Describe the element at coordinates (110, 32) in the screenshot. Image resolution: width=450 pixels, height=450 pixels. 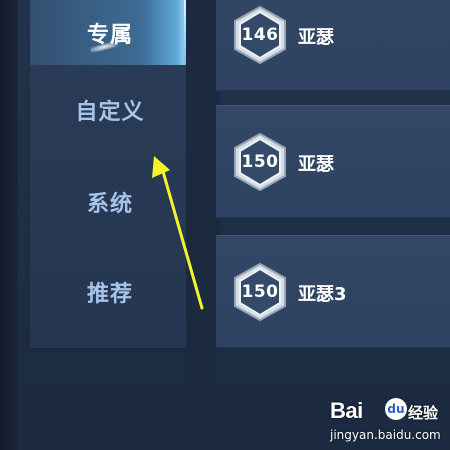
I see `tab-exclusive: 专属` at that location.